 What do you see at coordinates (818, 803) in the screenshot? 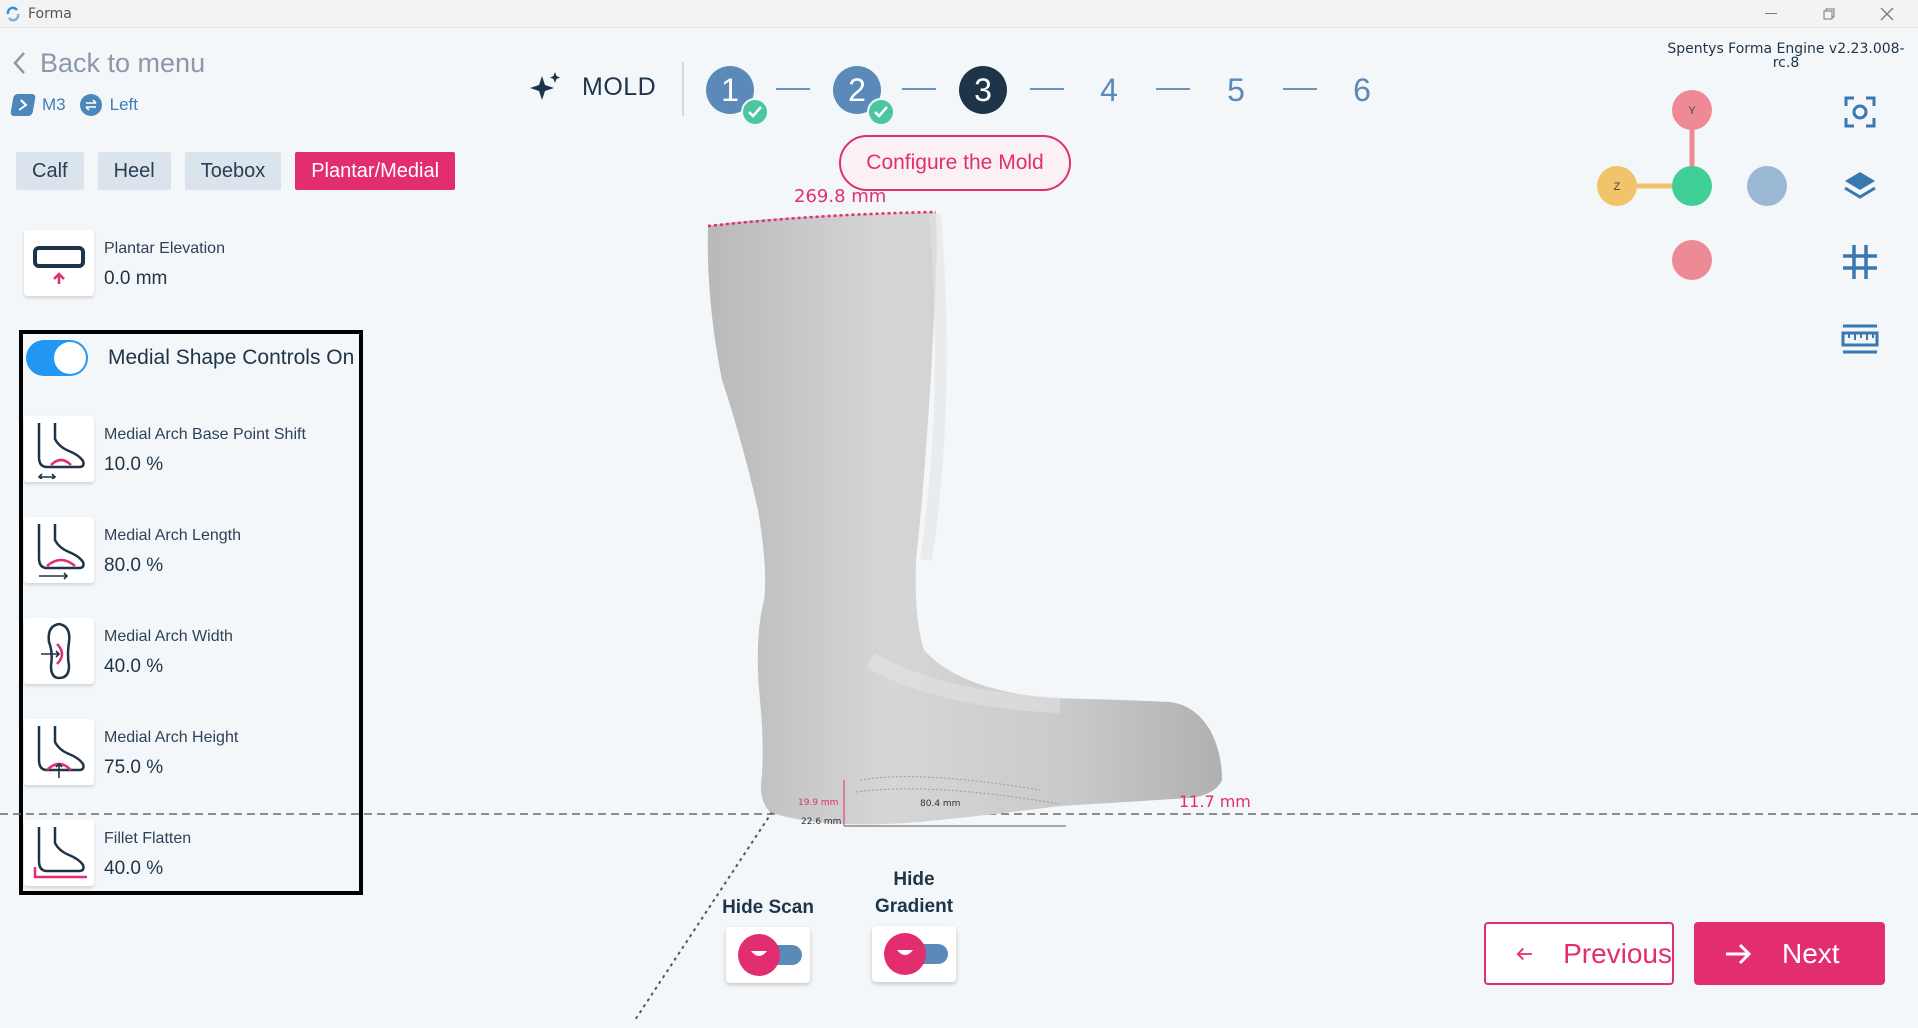
I see `arch-dimension-1: 19.9 mm` at bounding box center [818, 803].